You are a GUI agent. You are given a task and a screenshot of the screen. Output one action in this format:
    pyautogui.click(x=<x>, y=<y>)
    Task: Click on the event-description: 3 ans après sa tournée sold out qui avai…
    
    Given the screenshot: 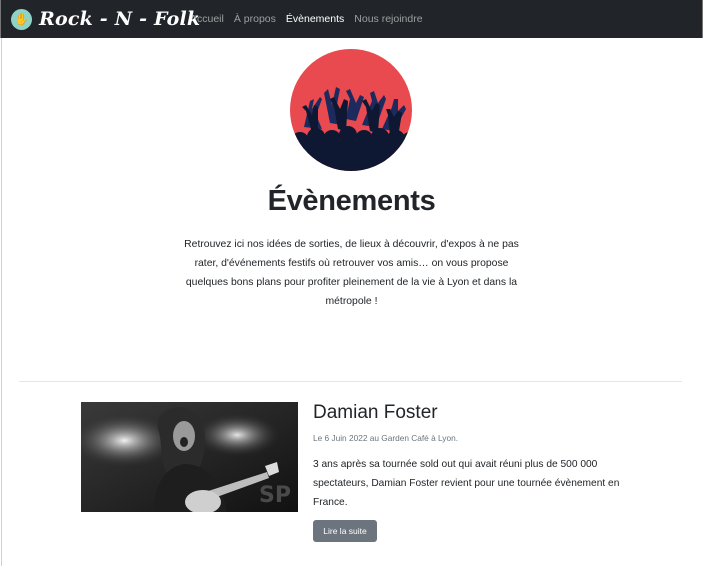 What is the action you would take?
    pyautogui.click(x=466, y=483)
    